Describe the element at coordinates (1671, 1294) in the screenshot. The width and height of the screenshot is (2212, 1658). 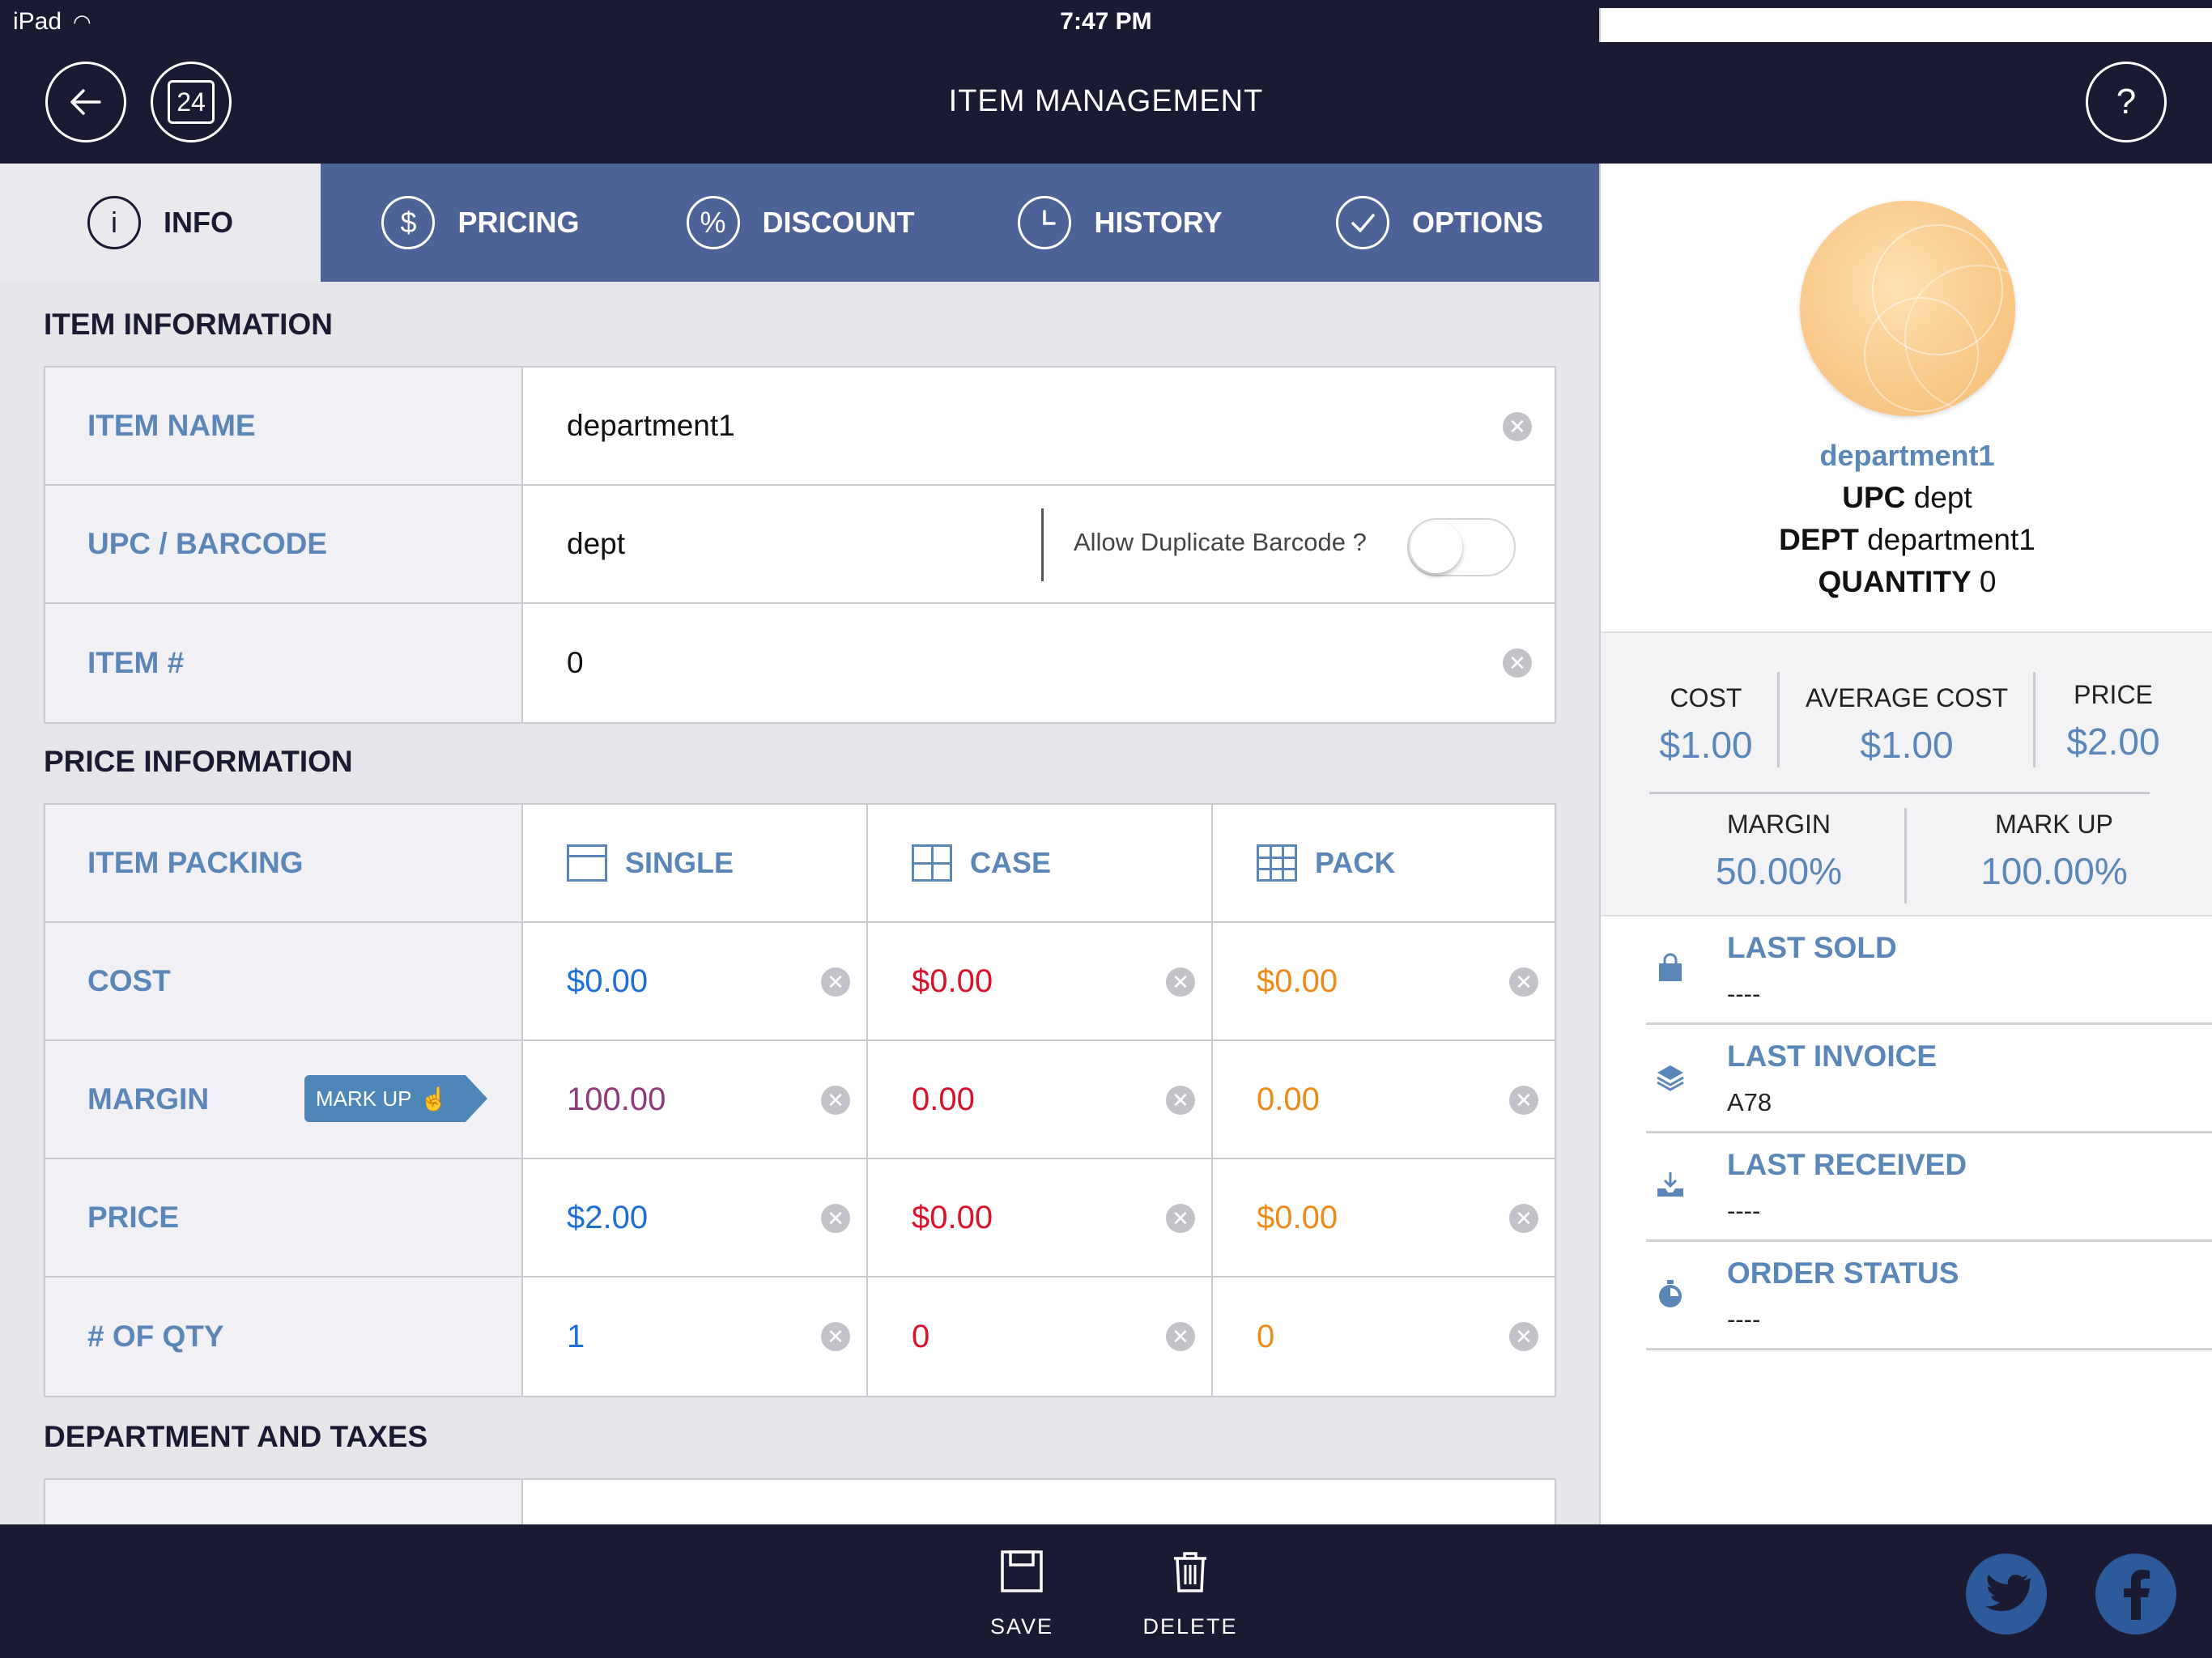
I see `timer-icon` at that location.